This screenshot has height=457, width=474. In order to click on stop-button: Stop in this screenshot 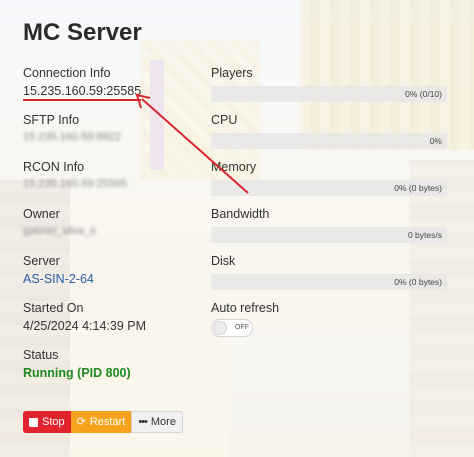, I will do `click(47, 422)`.